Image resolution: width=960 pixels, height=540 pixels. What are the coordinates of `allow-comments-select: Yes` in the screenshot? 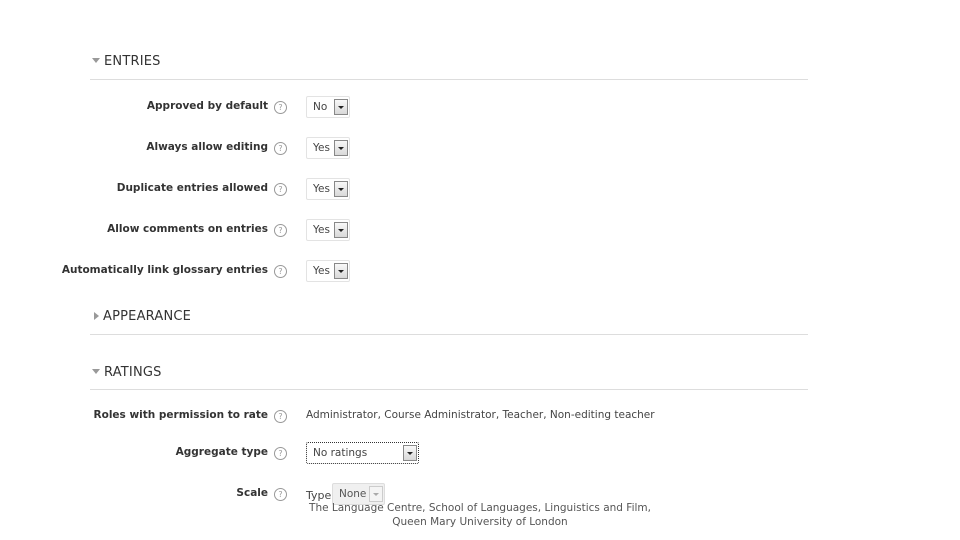 It's located at (328, 230).